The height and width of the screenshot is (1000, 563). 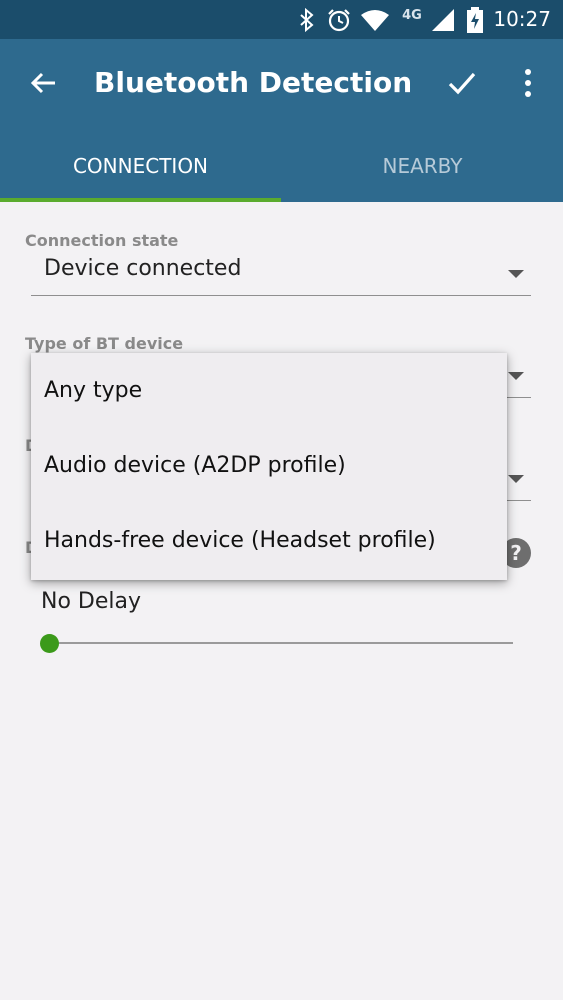 What do you see at coordinates (475, 20) in the screenshot?
I see `battery-icon` at bounding box center [475, 20].